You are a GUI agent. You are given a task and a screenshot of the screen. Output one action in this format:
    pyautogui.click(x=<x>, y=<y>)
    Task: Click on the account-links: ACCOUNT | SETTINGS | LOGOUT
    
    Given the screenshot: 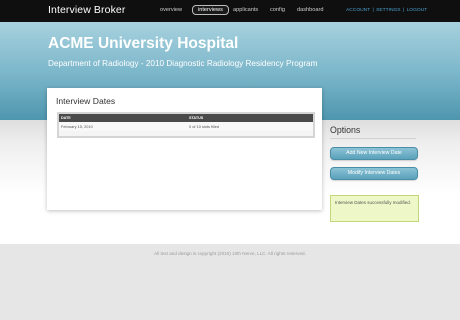 What is the action you would take?
    pyautogui.click(x=386, y=10)
    